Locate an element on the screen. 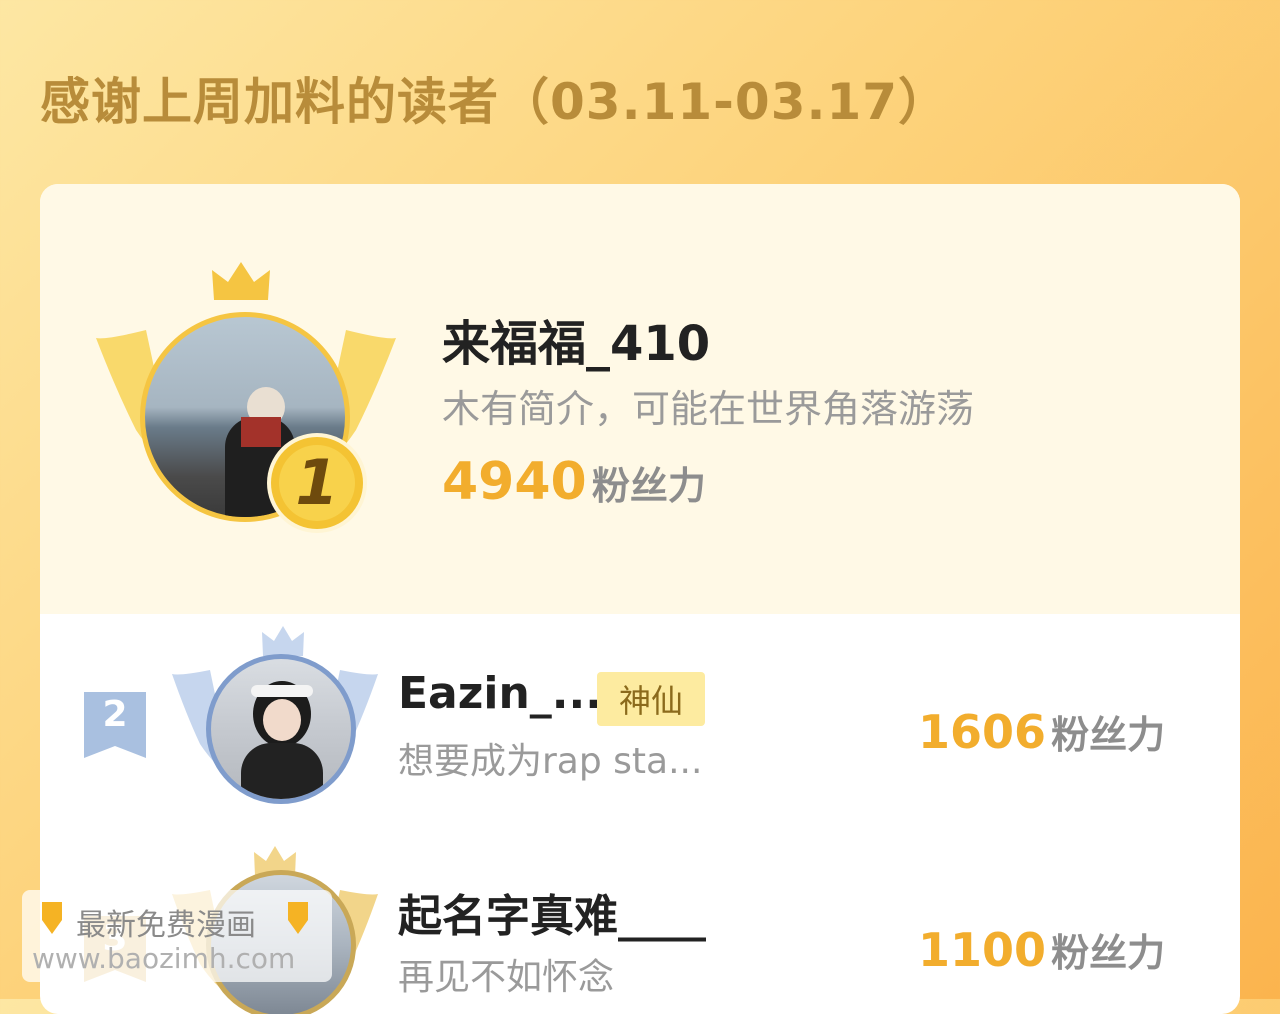 The height and width of the screenshot is (1014, 1280). rank-2-score: 1606 粉丝力 is located at coordinates (1041, 731).